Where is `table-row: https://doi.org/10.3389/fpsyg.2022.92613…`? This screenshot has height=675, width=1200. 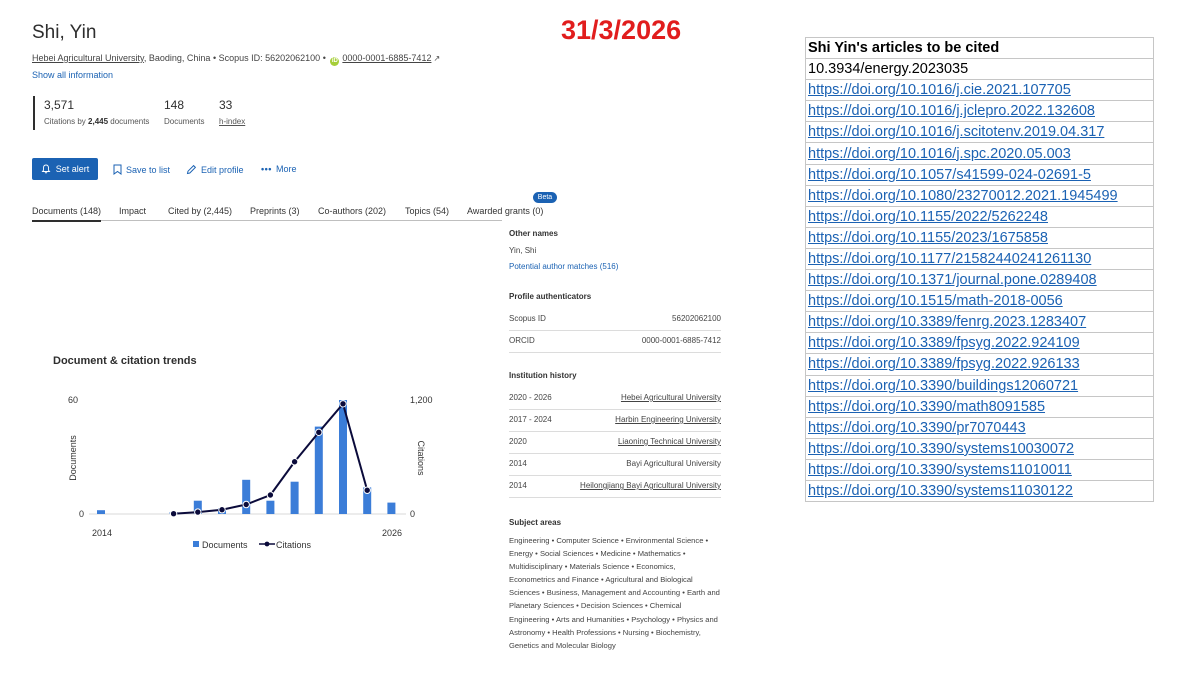 table-row: https://doi.org/10.3389/fpsyg.2022.92613… is located at coordinates (979, 364).